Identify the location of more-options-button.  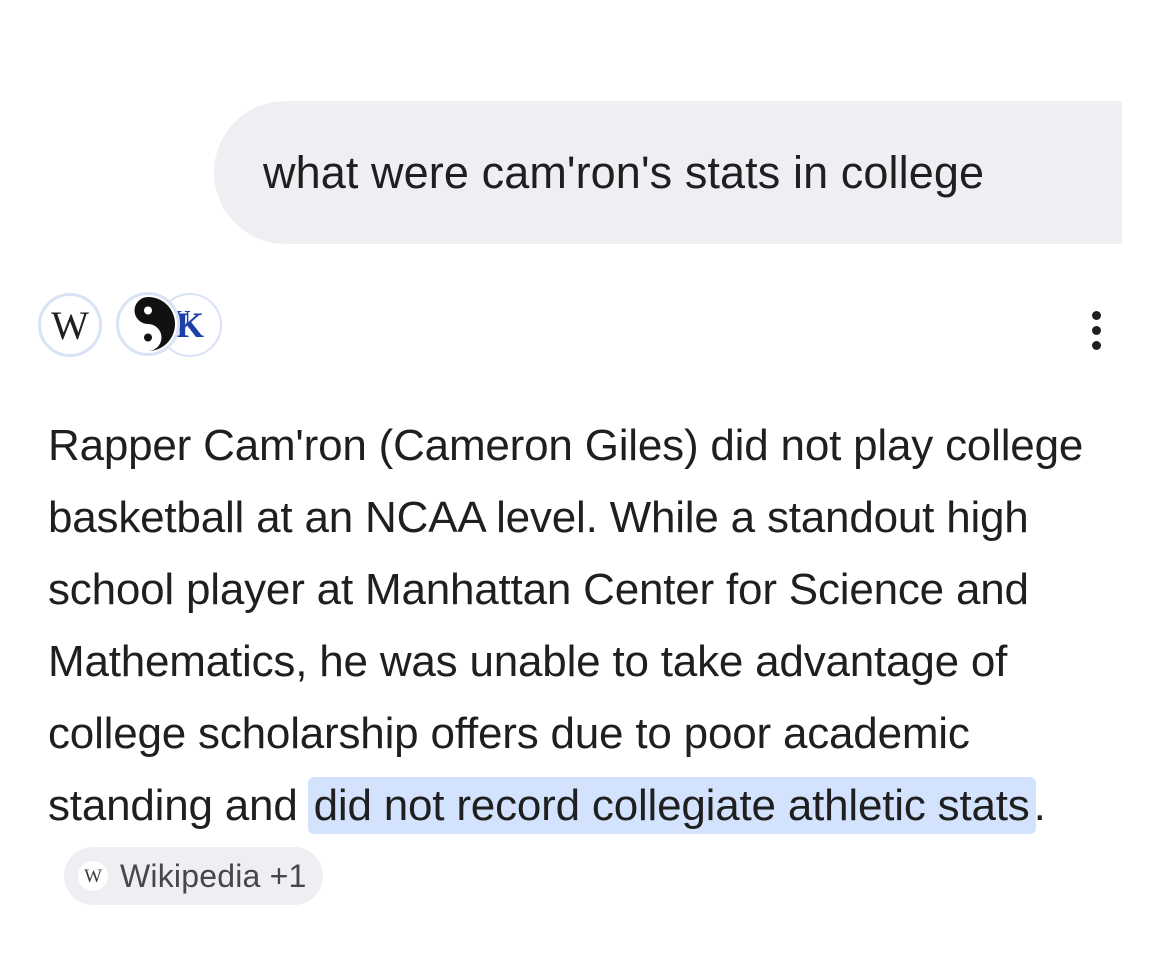
(1096, 330).